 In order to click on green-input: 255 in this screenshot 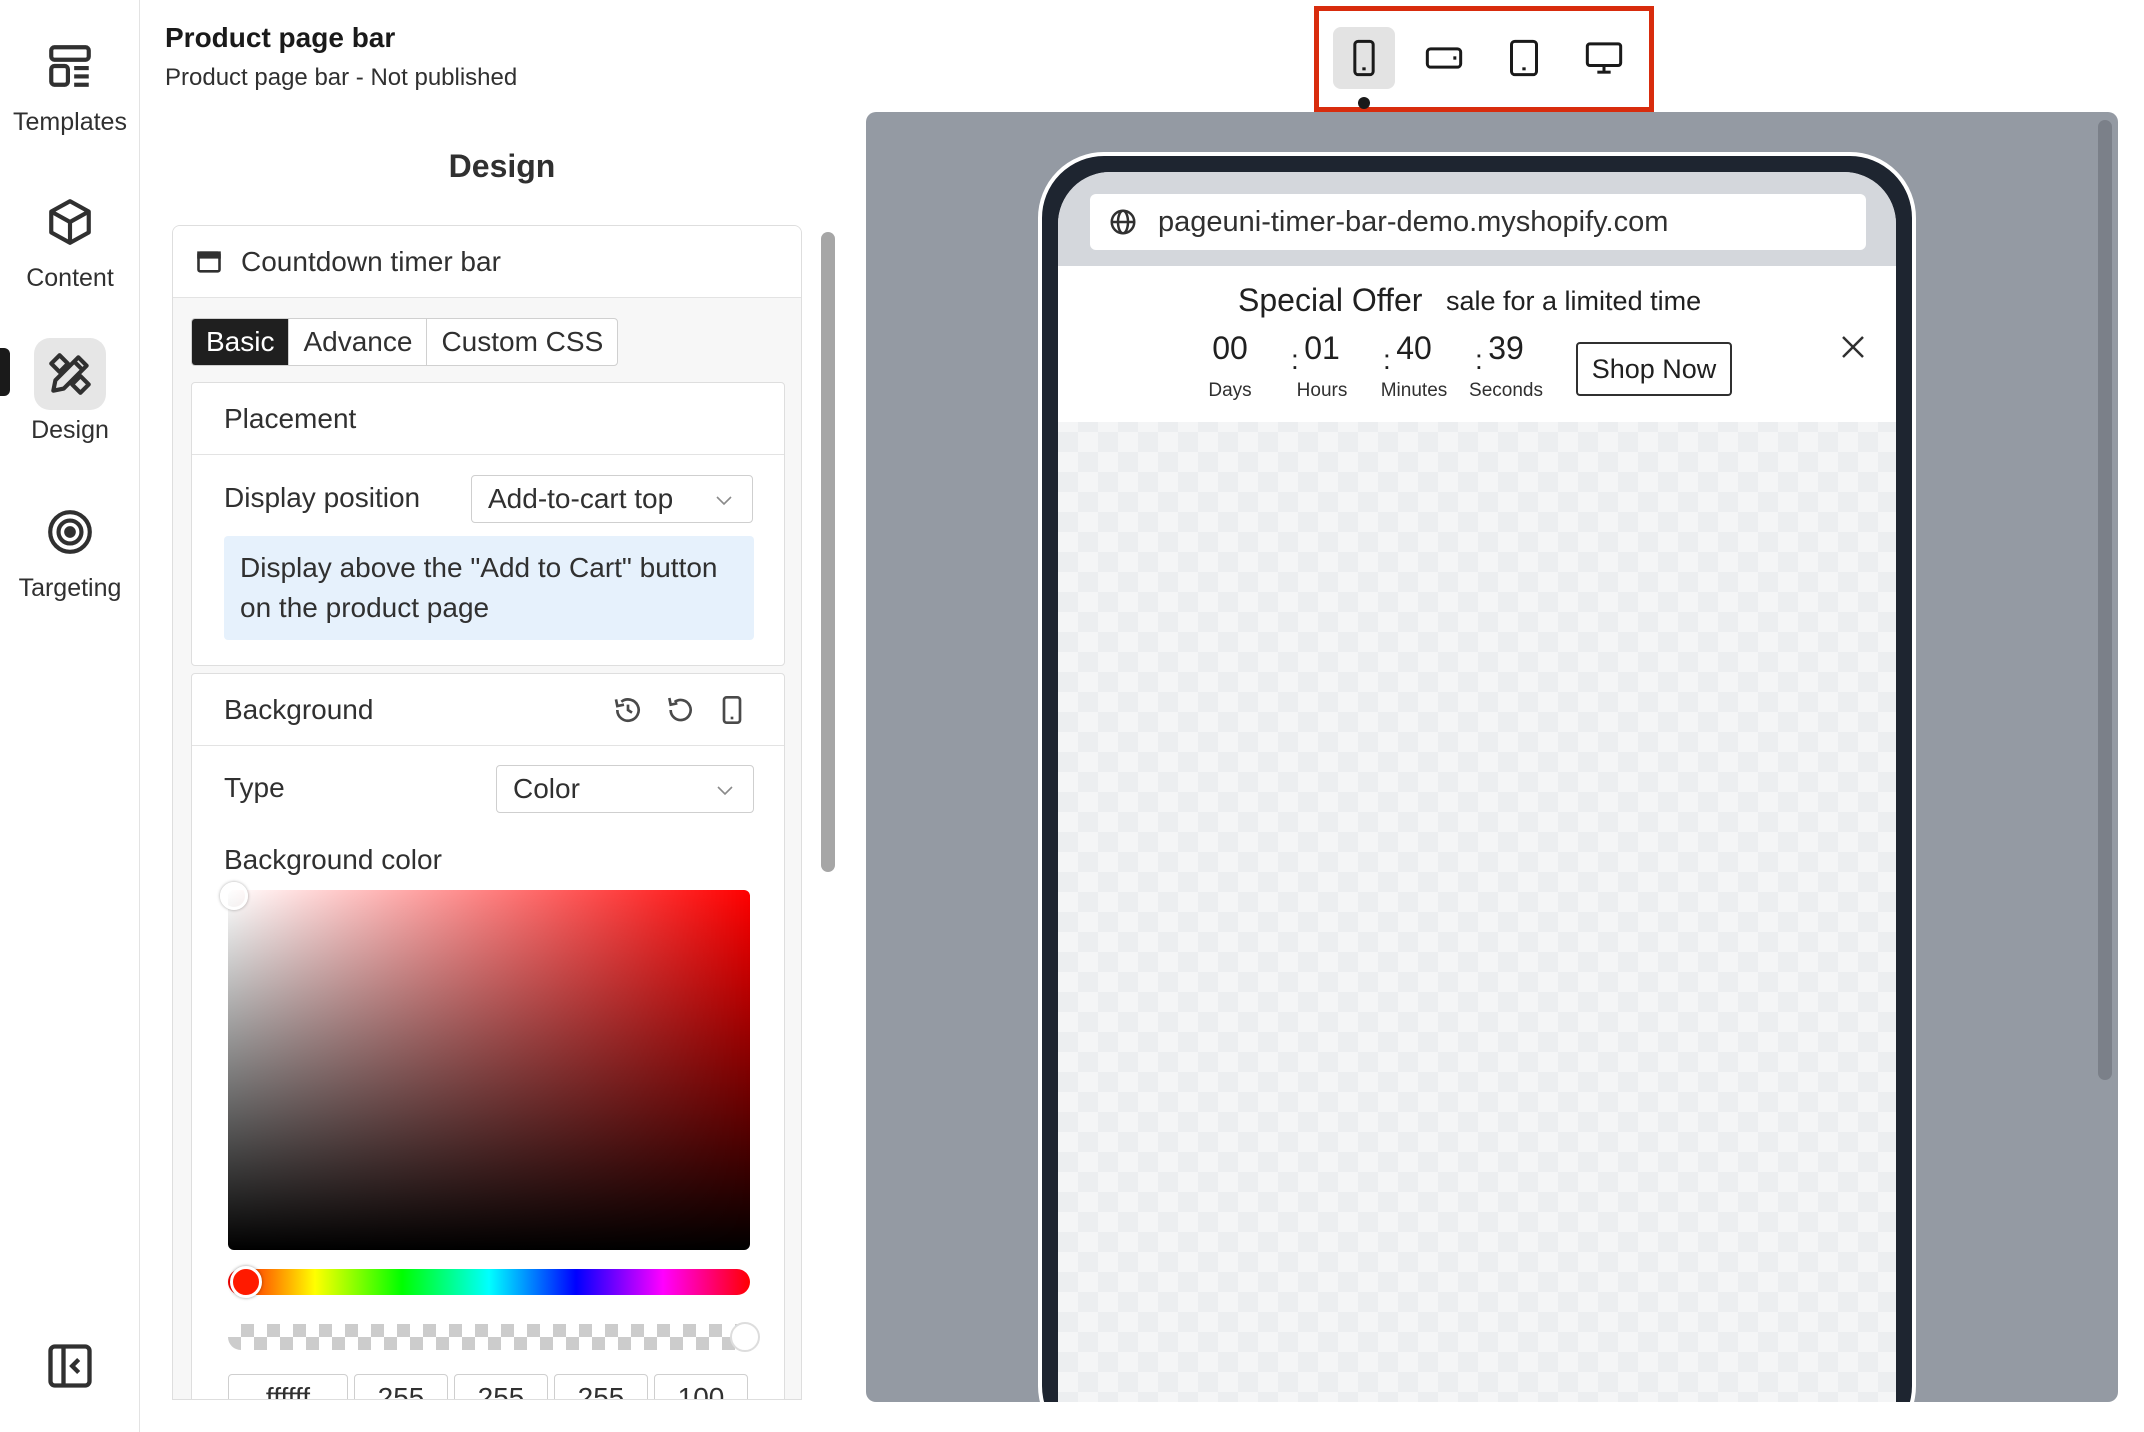, I will do `click(501, 1386)`.